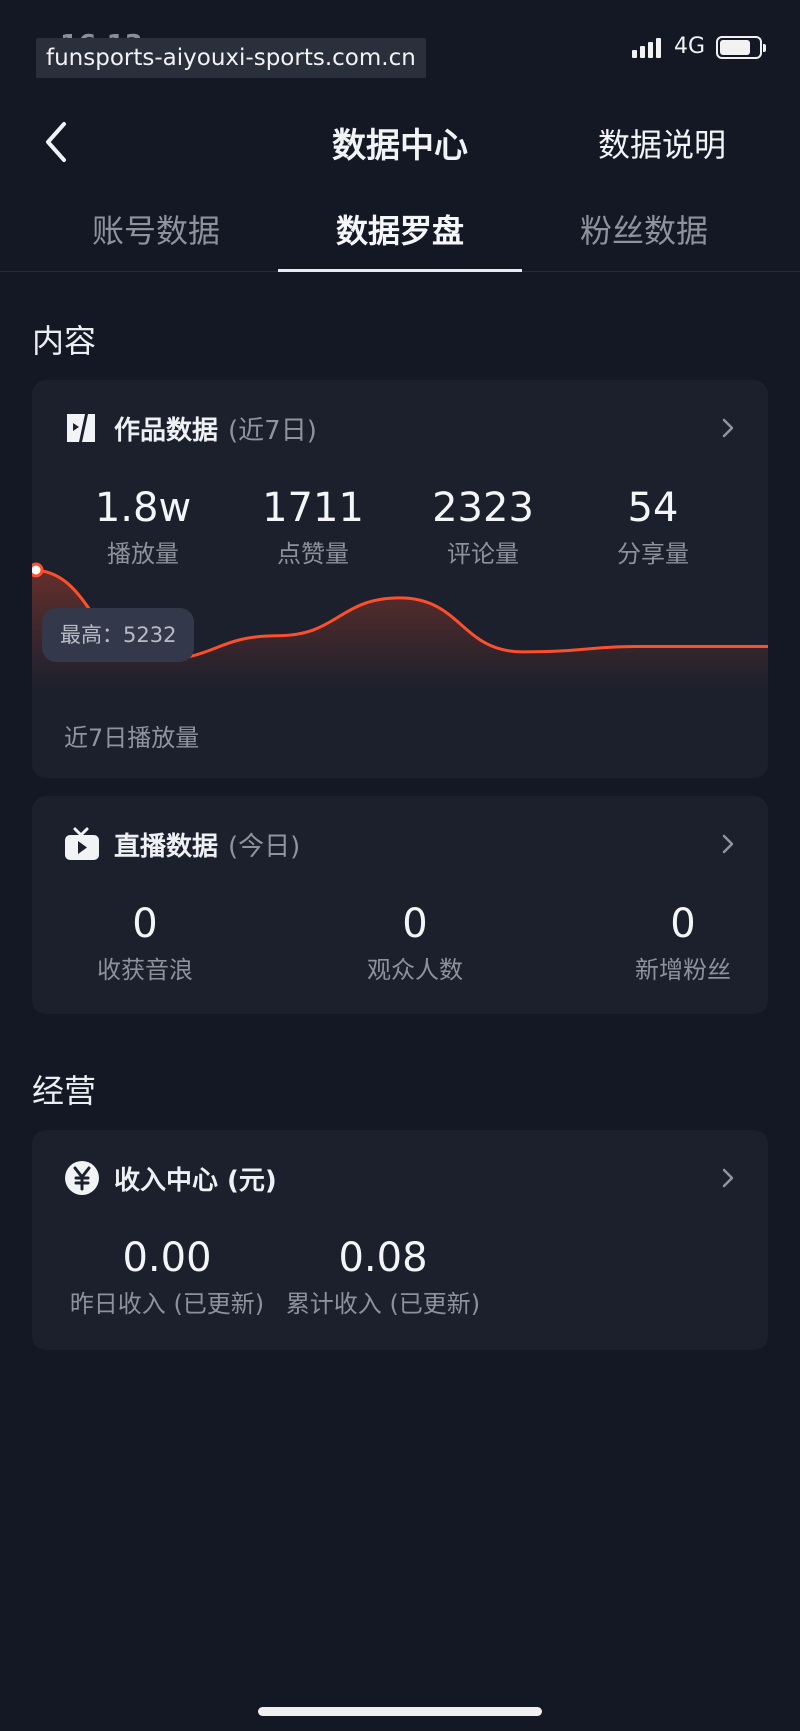 Image resolution: width=800 pixels, height=1731 pixels. I want to click on live-data-card: 直播数据 (今日) 0 收获音浪 0 观众人数 0 新增粉丝, so click(400, 905).